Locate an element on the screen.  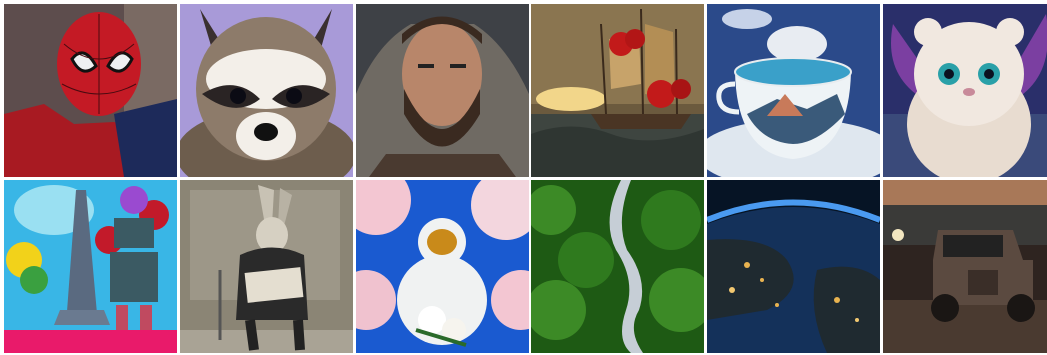
image-spider-man is located at coordinates (90, 90).